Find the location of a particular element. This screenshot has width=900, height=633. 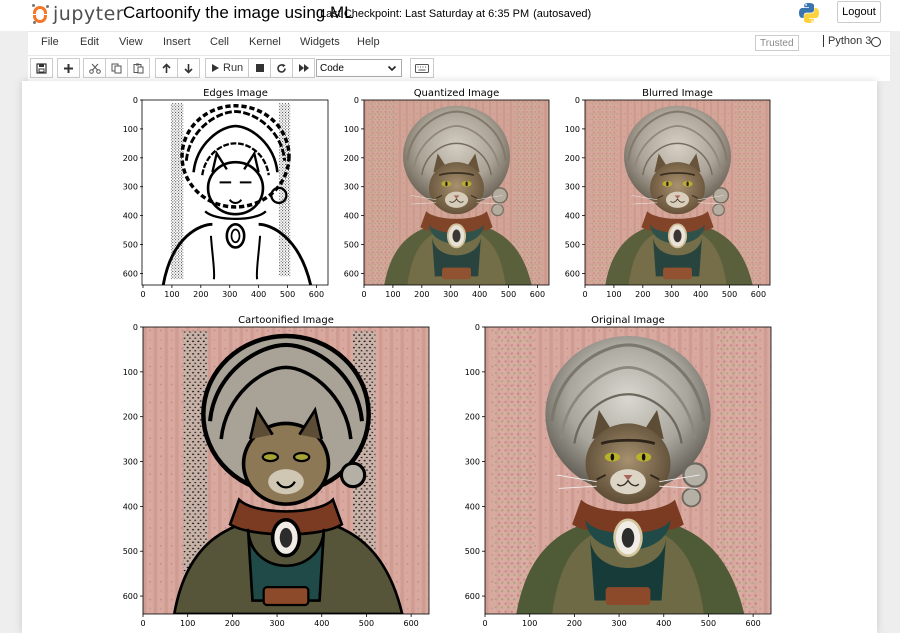

original-image-xtick-label: 500 is located at coordinates (708, 623).